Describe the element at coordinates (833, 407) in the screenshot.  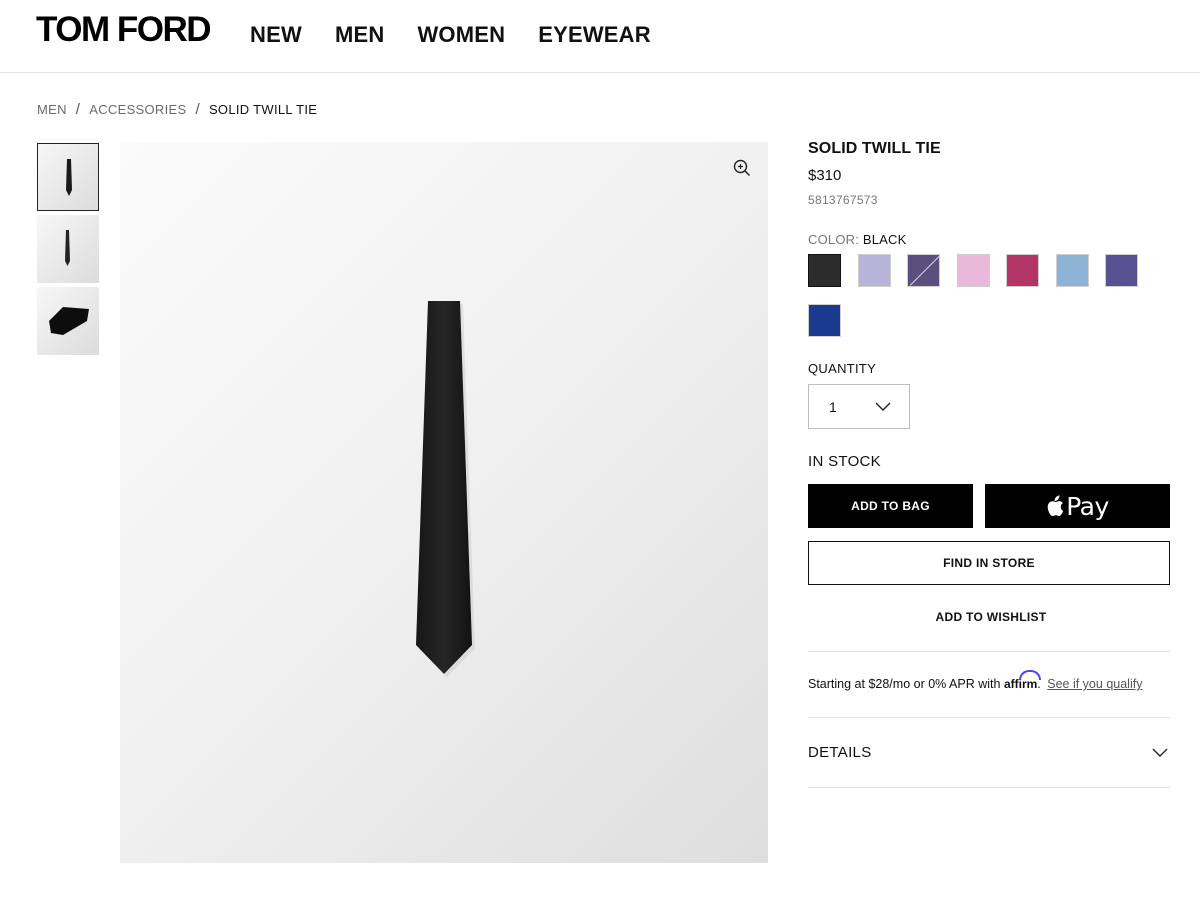
I see `quantity-value: 1` at that location.